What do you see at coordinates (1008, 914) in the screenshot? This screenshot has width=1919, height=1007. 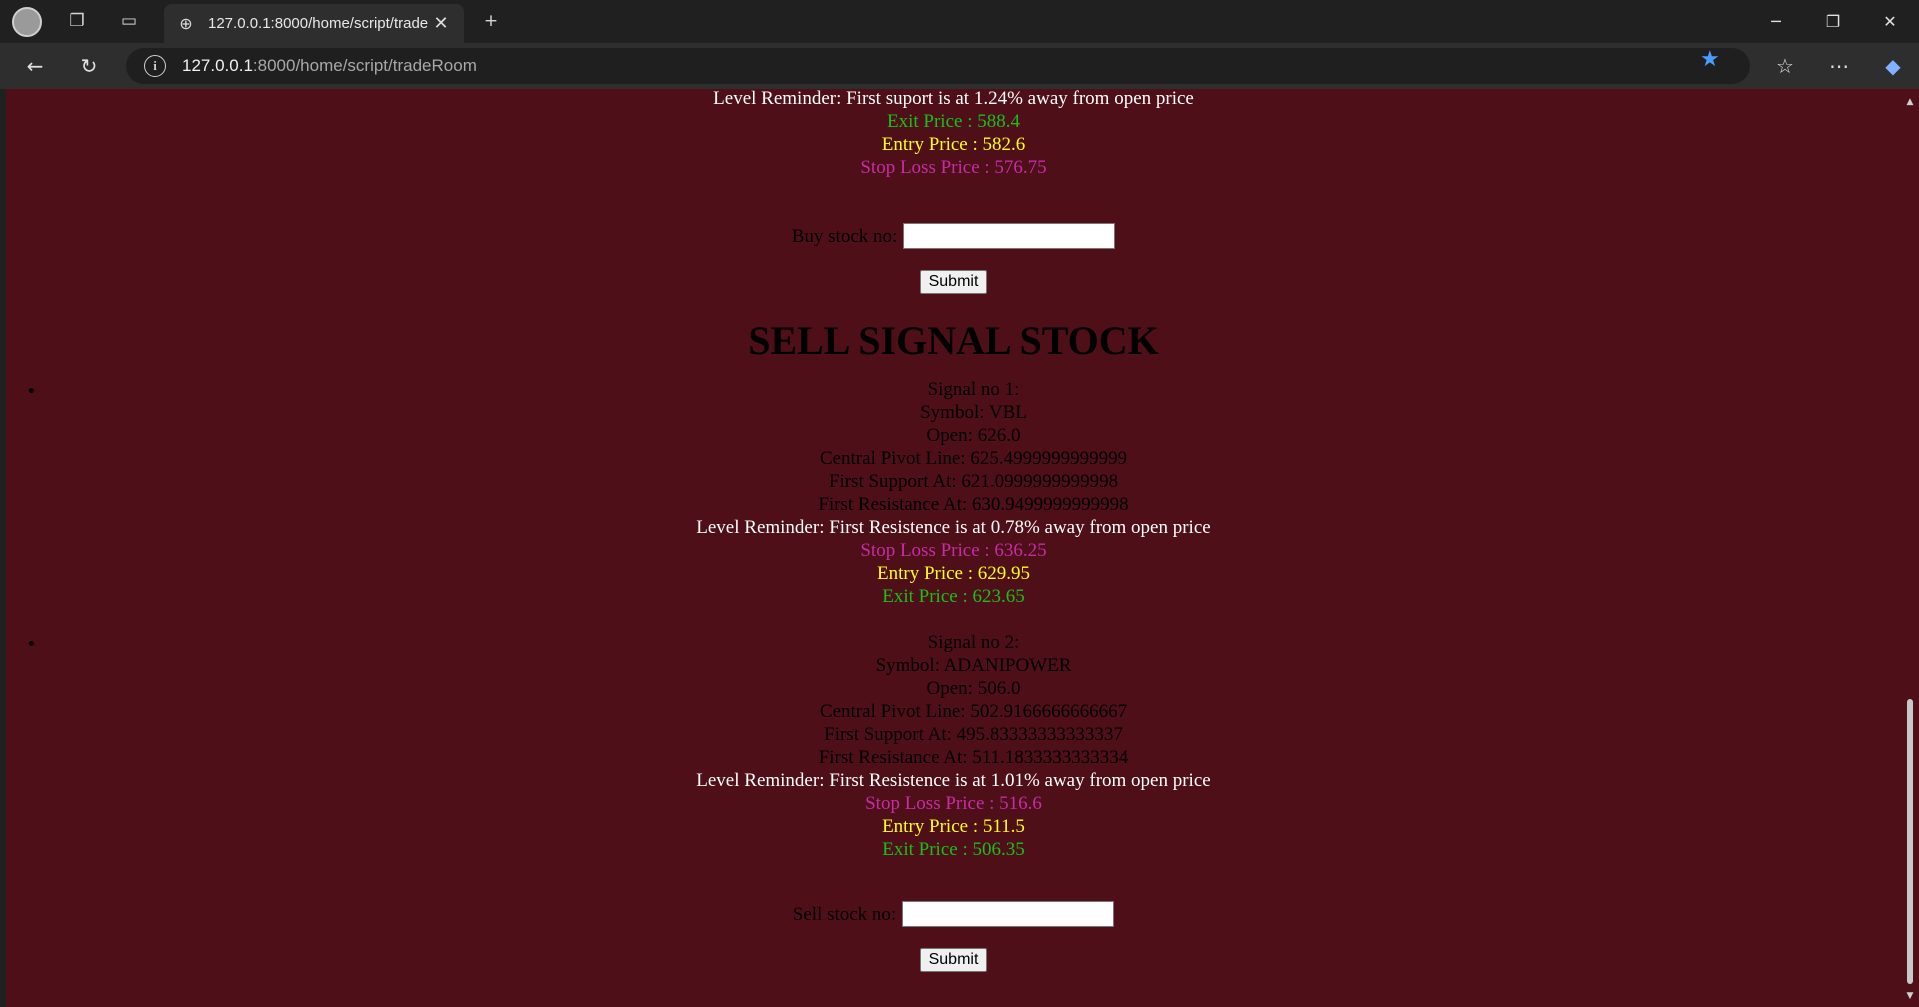 I see `sell-stock-input` at bounding box center [1008, 914].